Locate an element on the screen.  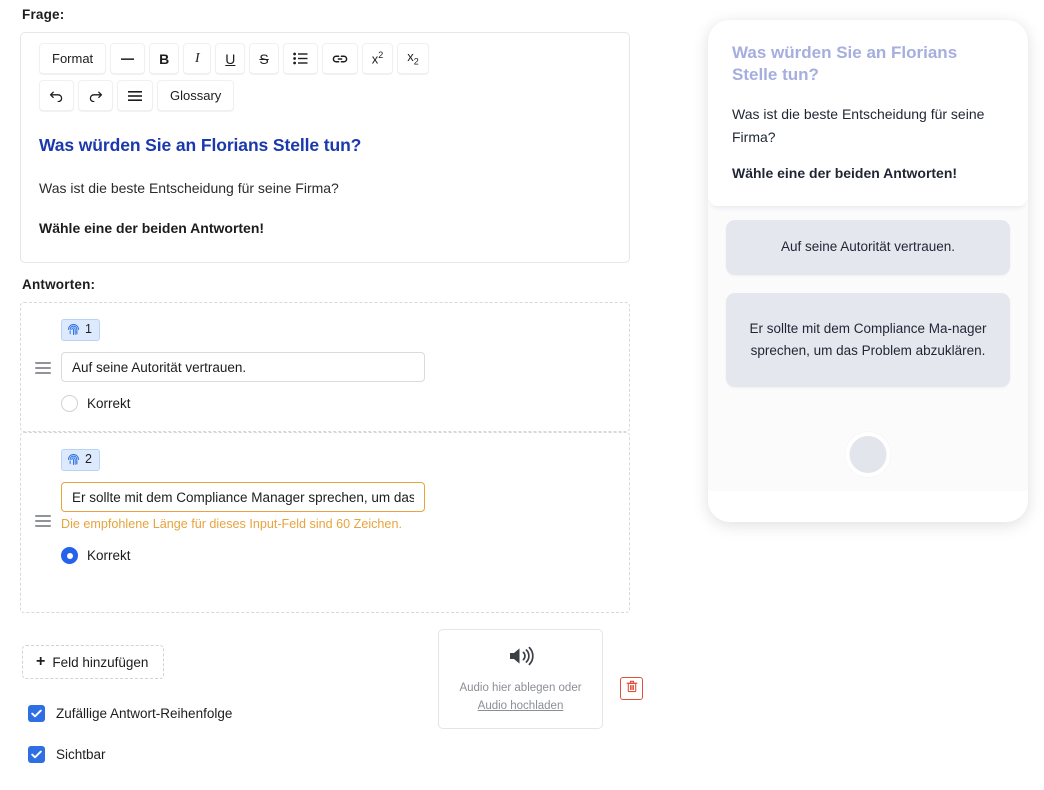
underline-button: U is located at coordinates (230, 58).